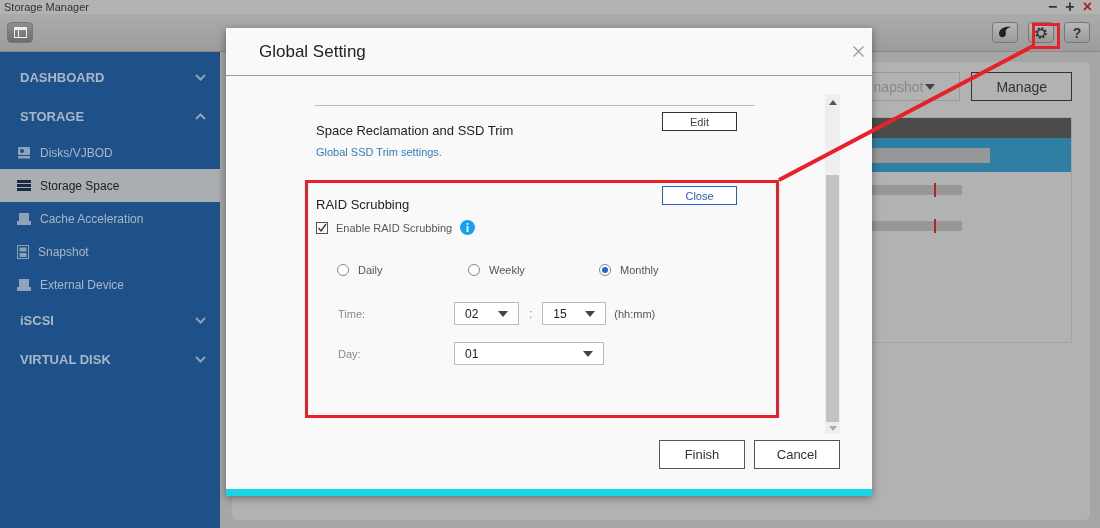 The image size is (1100, 528). I want to click on sidebar-section: VIRTUAL DISK, so click(110, 359).